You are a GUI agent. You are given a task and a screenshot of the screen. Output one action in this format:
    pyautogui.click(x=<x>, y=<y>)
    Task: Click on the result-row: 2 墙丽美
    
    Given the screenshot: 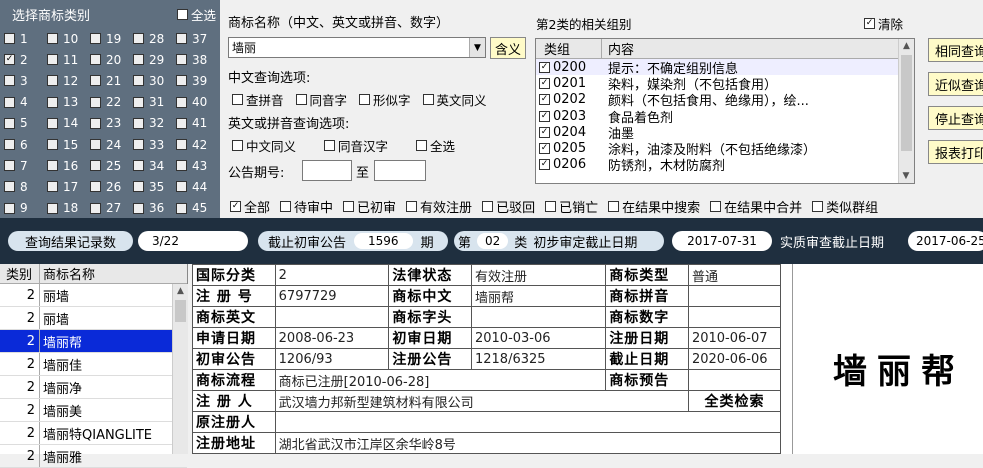 What is the action you would take?
    pyautogui.click(x=93, y=410)
    